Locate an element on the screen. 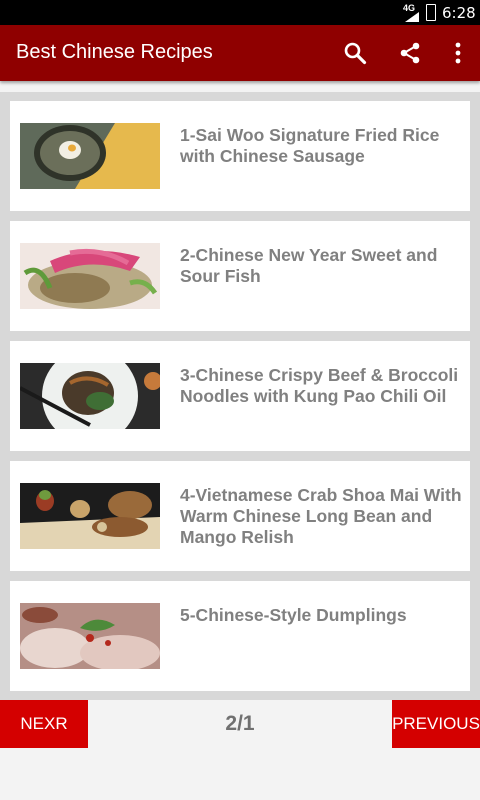 The image size is (480, 800). search-icon is located at coordinates (355, 53).